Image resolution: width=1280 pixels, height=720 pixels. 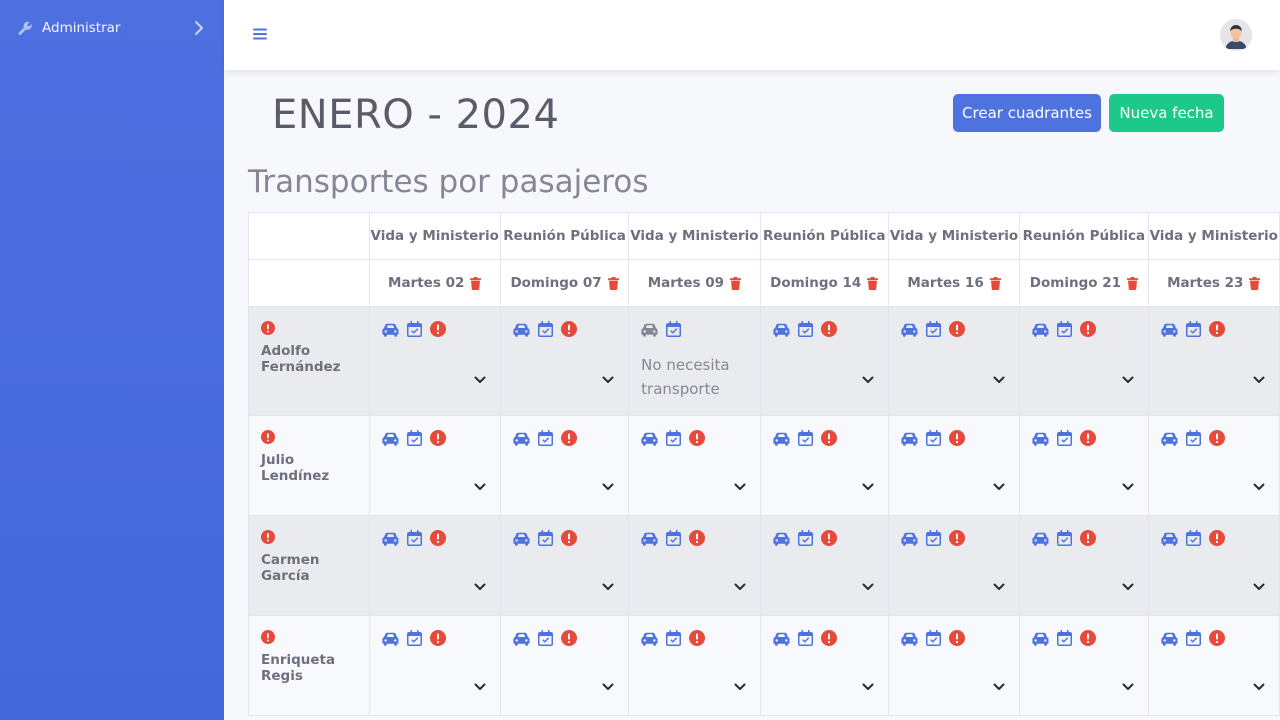 I want to click on avatar, so click(x=1236, y=35).